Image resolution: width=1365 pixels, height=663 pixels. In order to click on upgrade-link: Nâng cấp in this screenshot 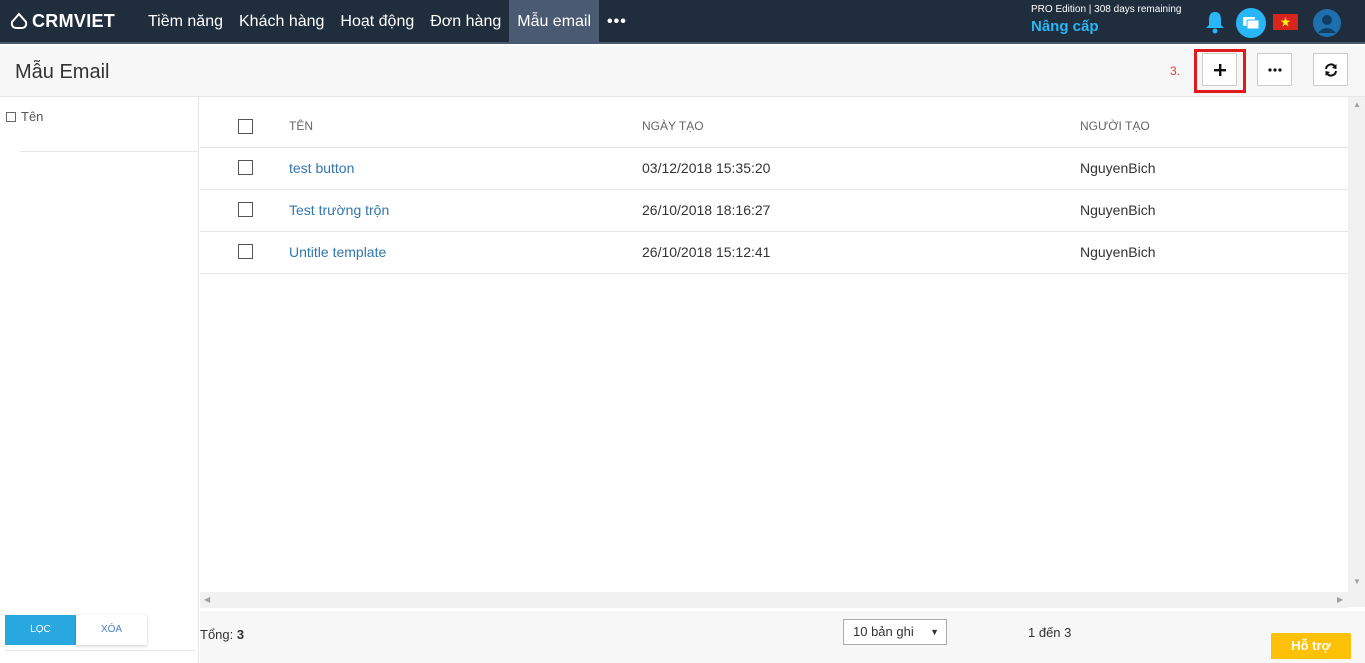, I will do `click(1065, 26)`.